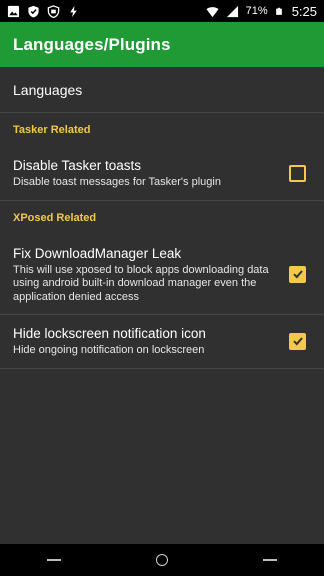  Describe the element at coordinates (256, 11) in the screenshot. I see `battery-percent: 71%` at that location.